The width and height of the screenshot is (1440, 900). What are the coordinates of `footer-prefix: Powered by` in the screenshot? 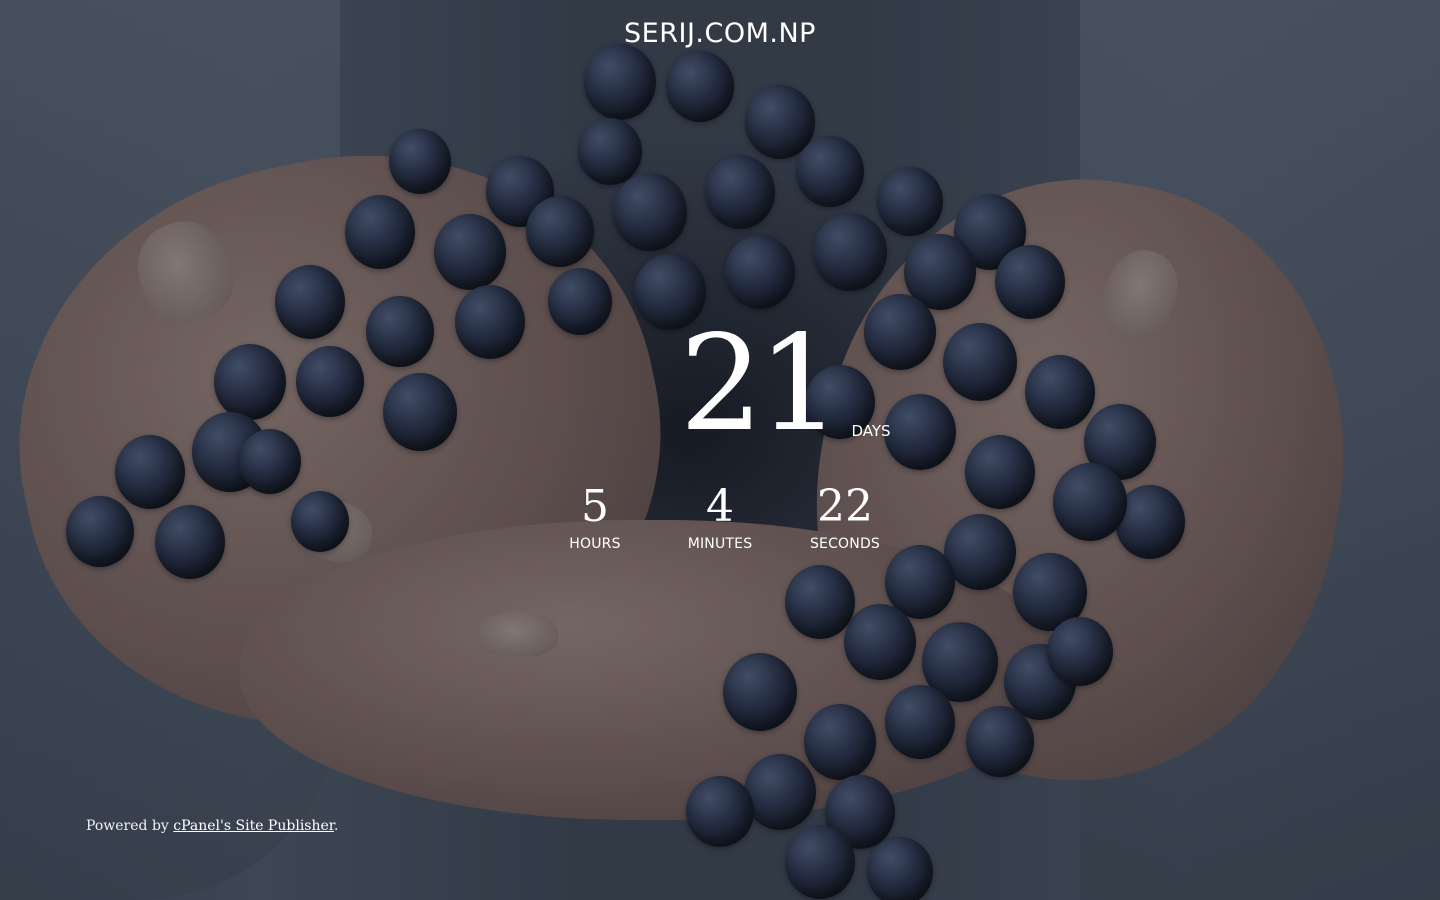 It's located at (130, 826).